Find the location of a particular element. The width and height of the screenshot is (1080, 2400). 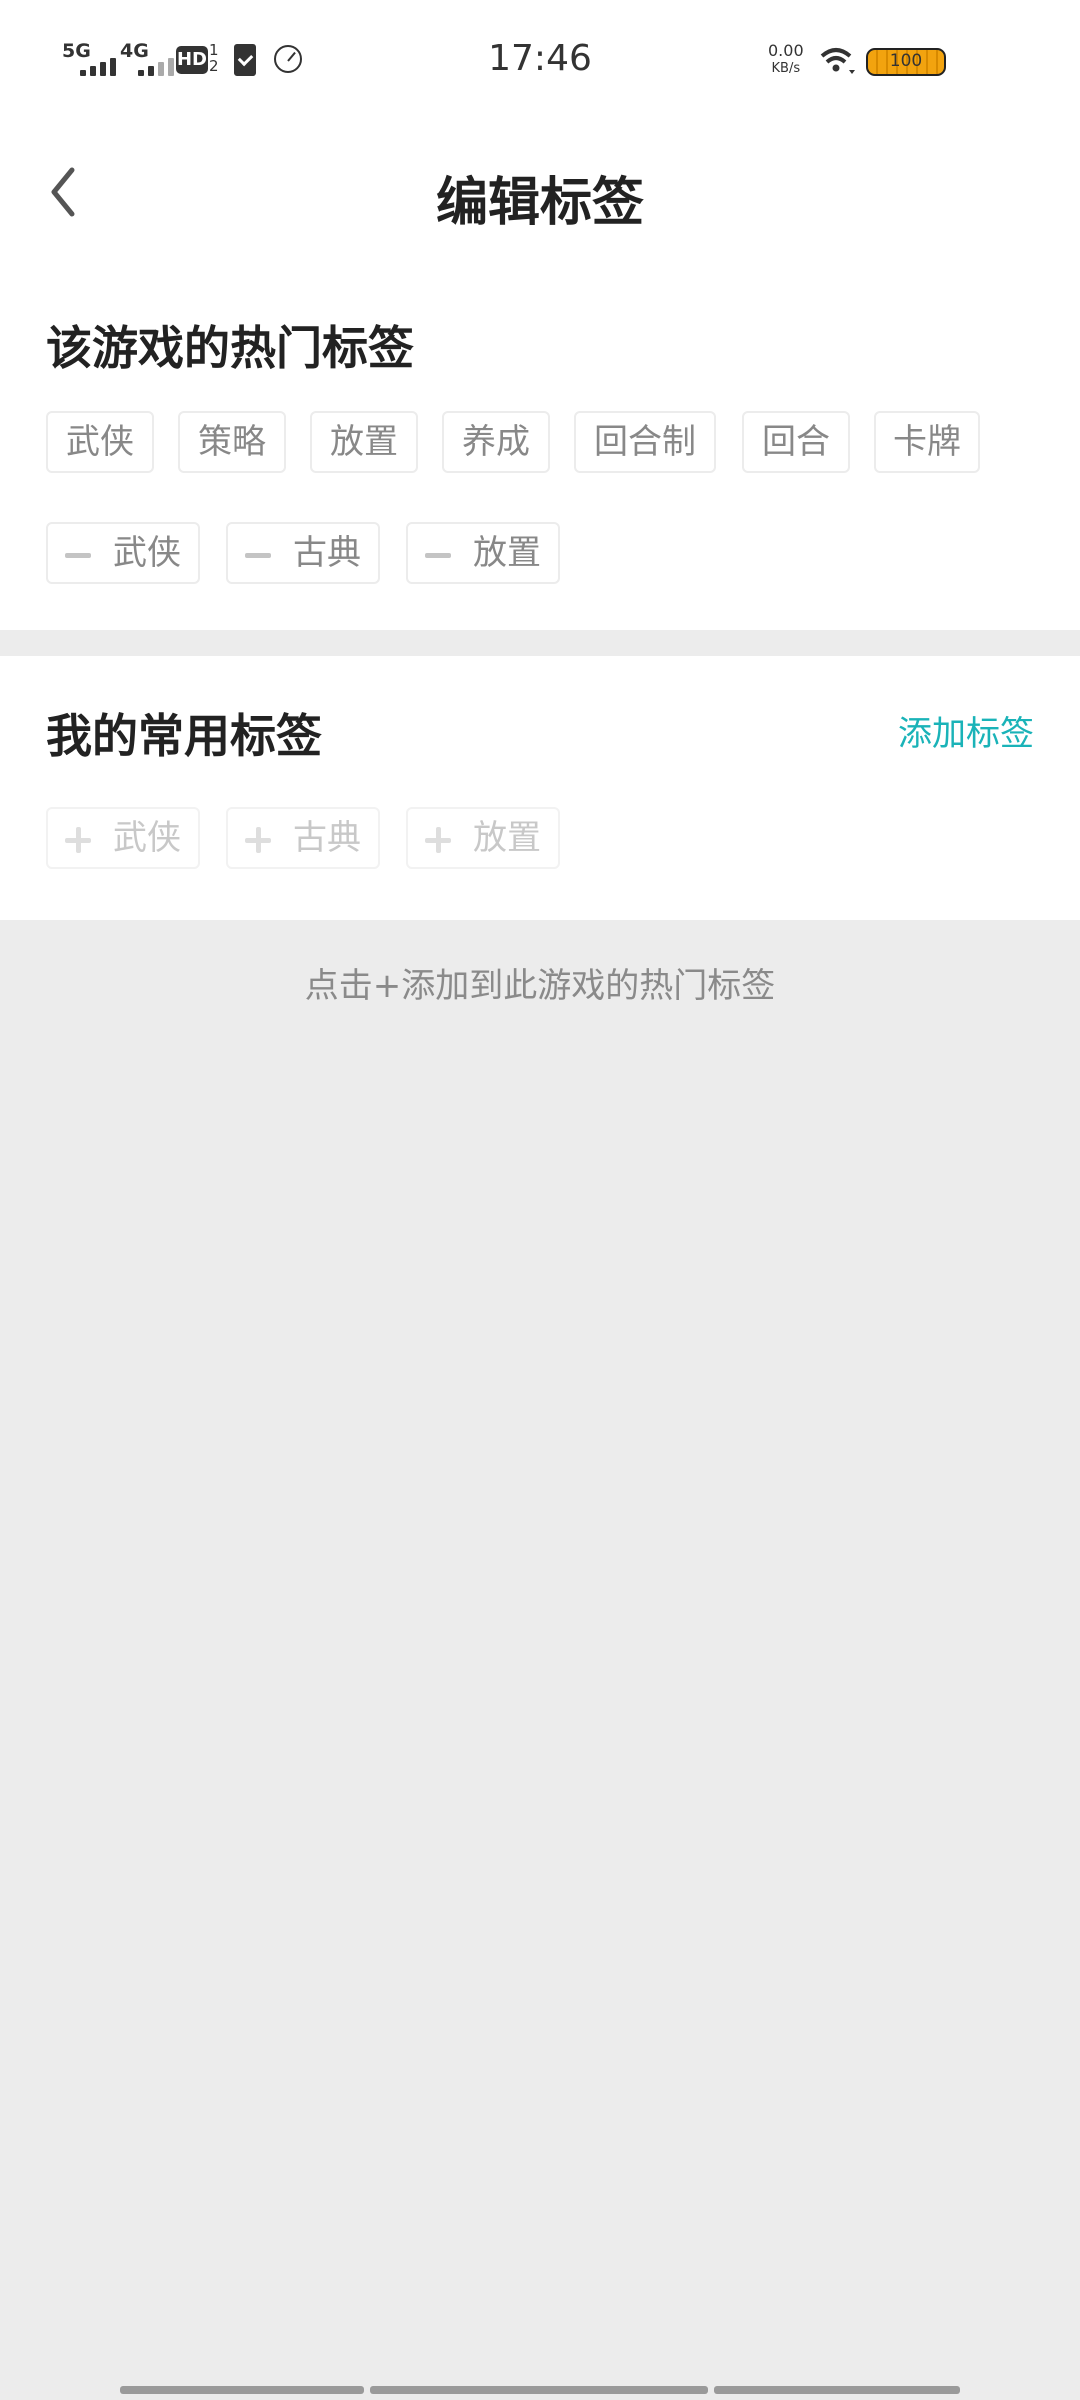

hot-tag-label: 养成 is located at coordinates (496, 442).